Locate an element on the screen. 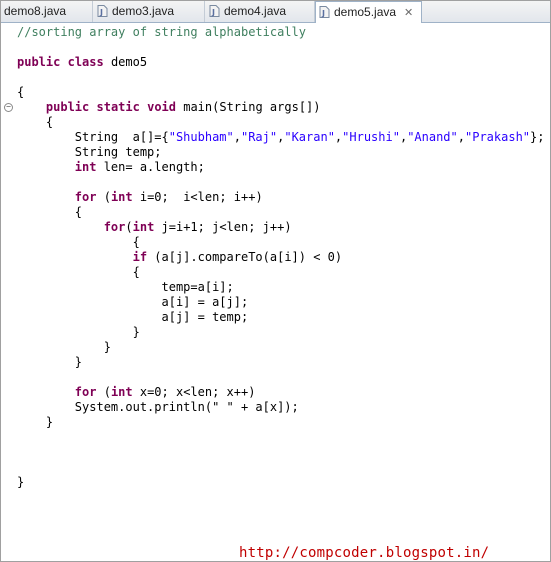 The height and width of the screenshot is (562, 551). code-line: for(int j=i+1; j<len; j++) is located at coordinates (280, 227).